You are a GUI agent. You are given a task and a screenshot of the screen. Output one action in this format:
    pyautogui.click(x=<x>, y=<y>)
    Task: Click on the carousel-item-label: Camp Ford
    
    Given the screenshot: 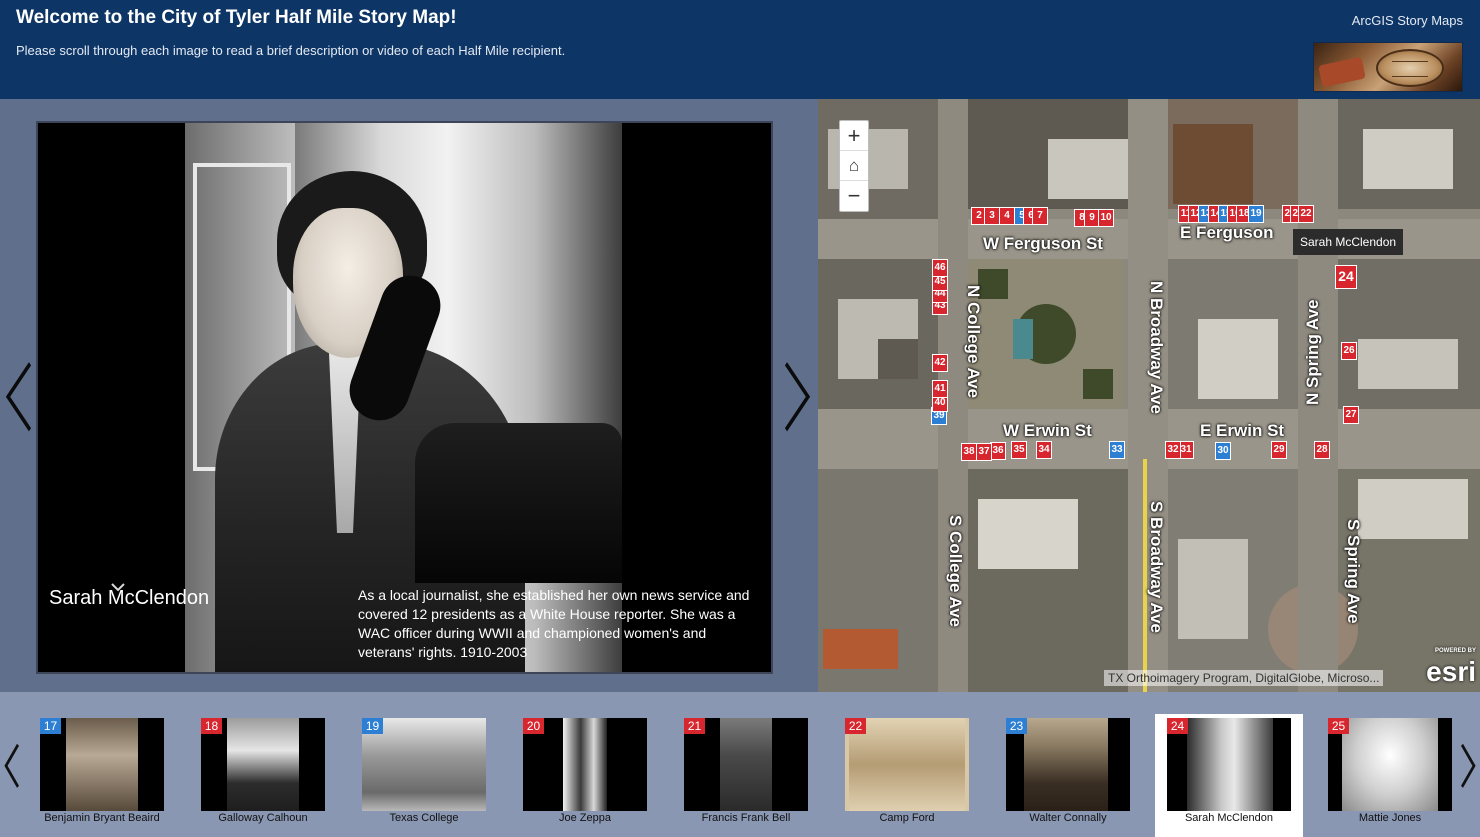 What is the action you would take?
    pyautogui.click(x=907, y=818)
    